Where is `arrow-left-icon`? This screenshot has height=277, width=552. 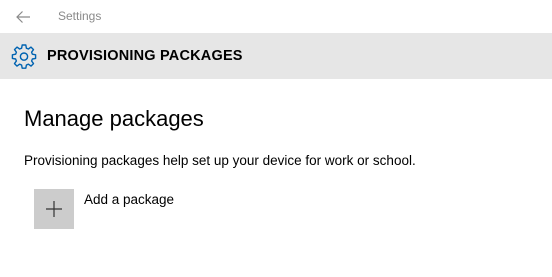
arrow-left-icon is located at coordinates (23, 16).